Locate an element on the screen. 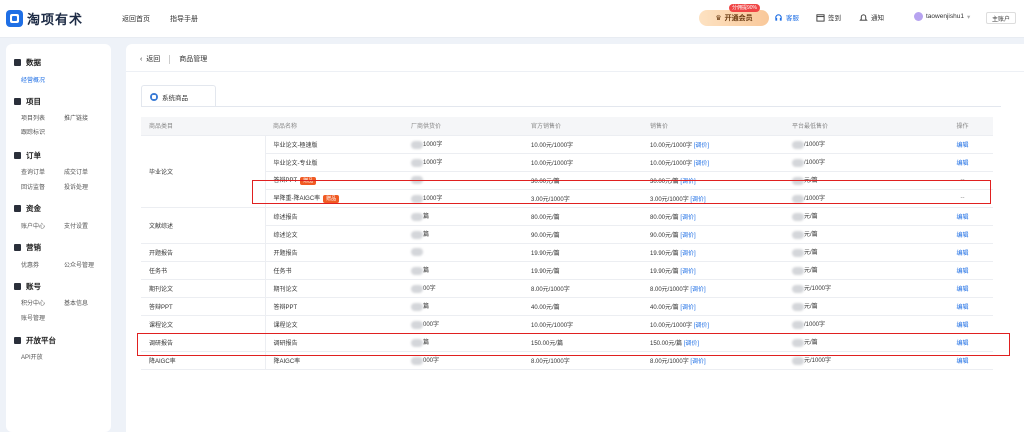 The width and height of the screenshot is (1024, 432). notice-button: 通知 is located at coordinates (871, 17).